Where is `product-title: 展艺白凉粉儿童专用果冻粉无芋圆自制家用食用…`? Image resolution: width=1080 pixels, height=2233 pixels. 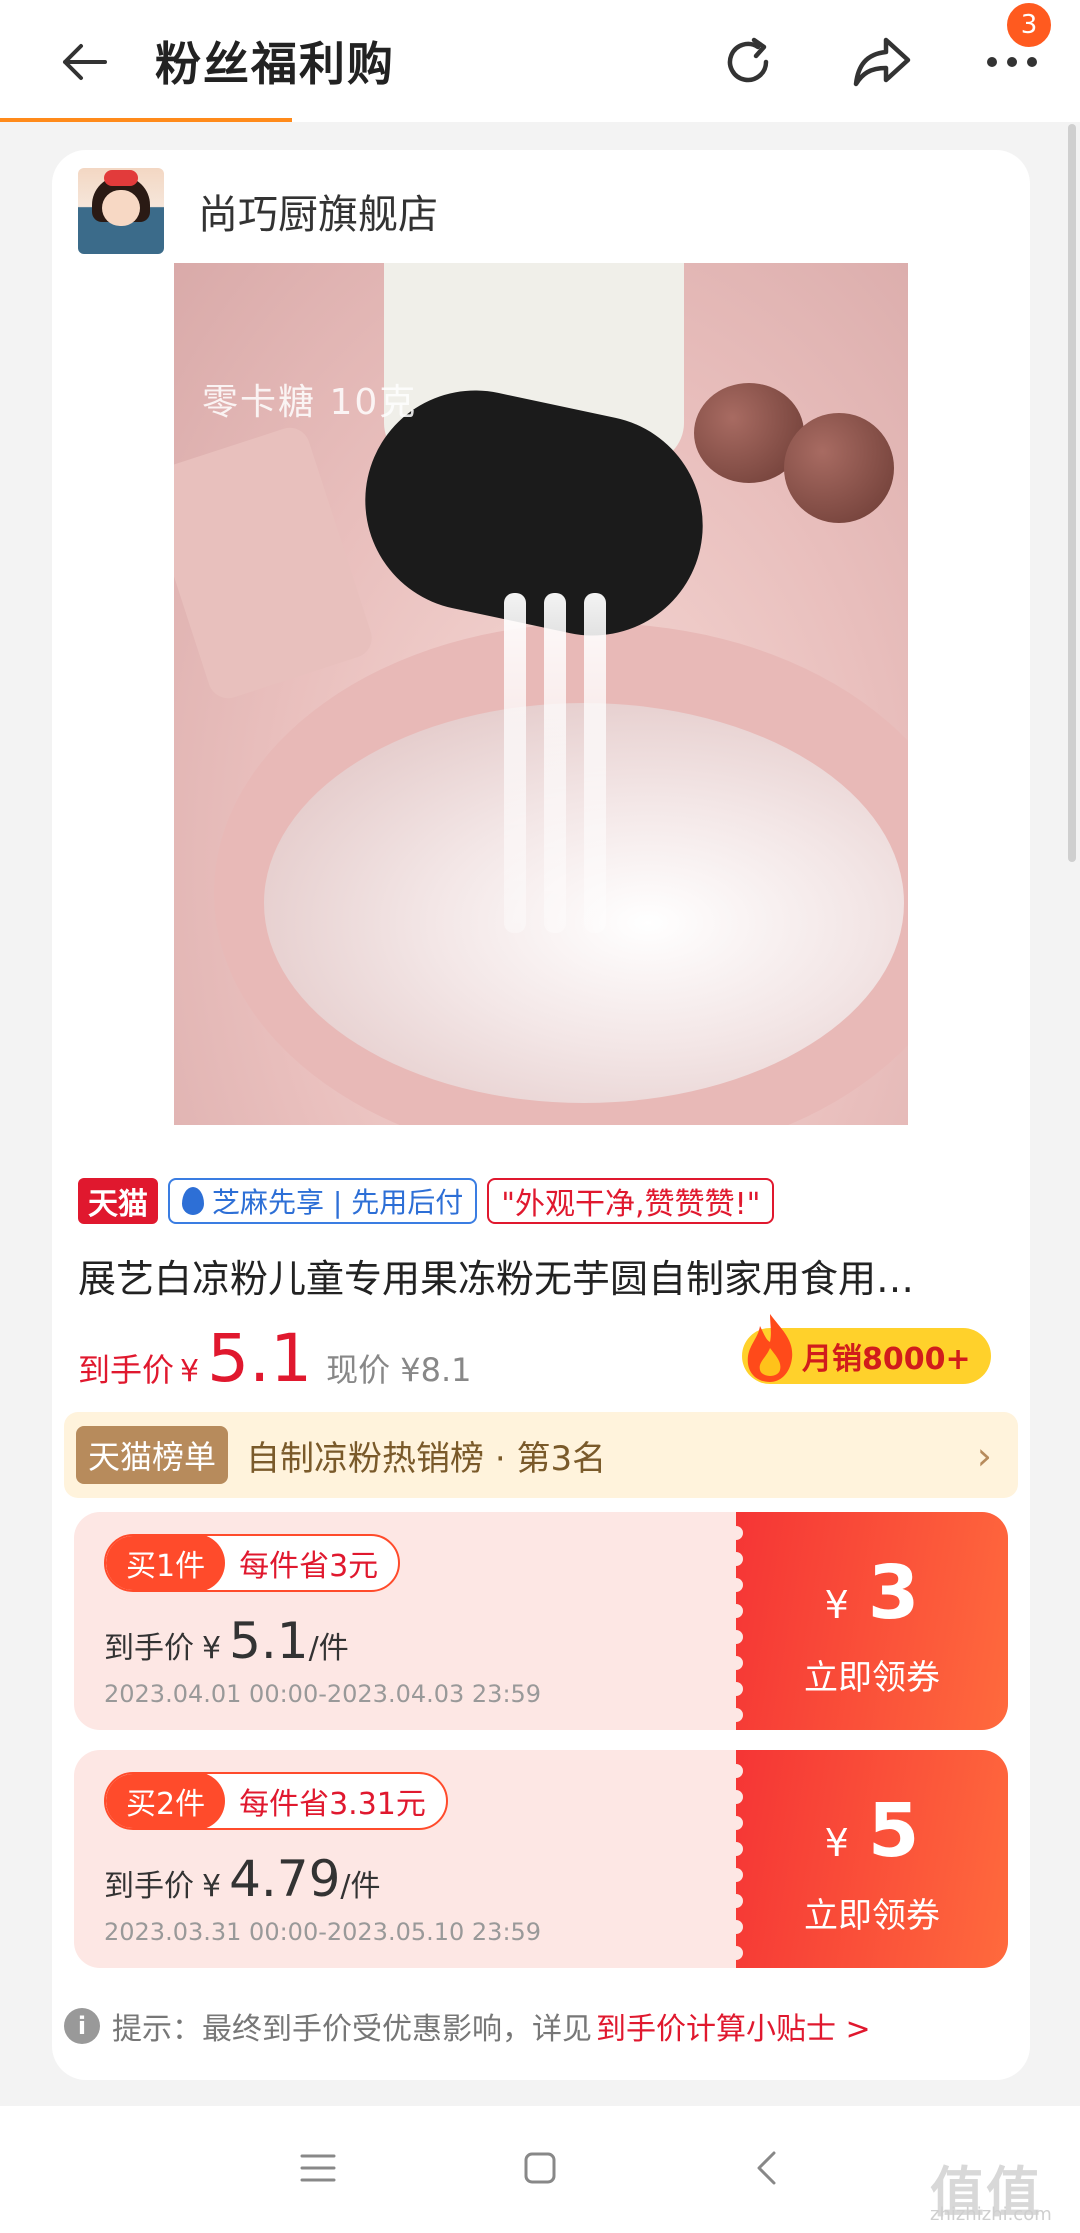 product-title: 展艺白凉粉儿童专用果冻粉无芋圆自制家用食用… is located at coordinates (543, 1275).